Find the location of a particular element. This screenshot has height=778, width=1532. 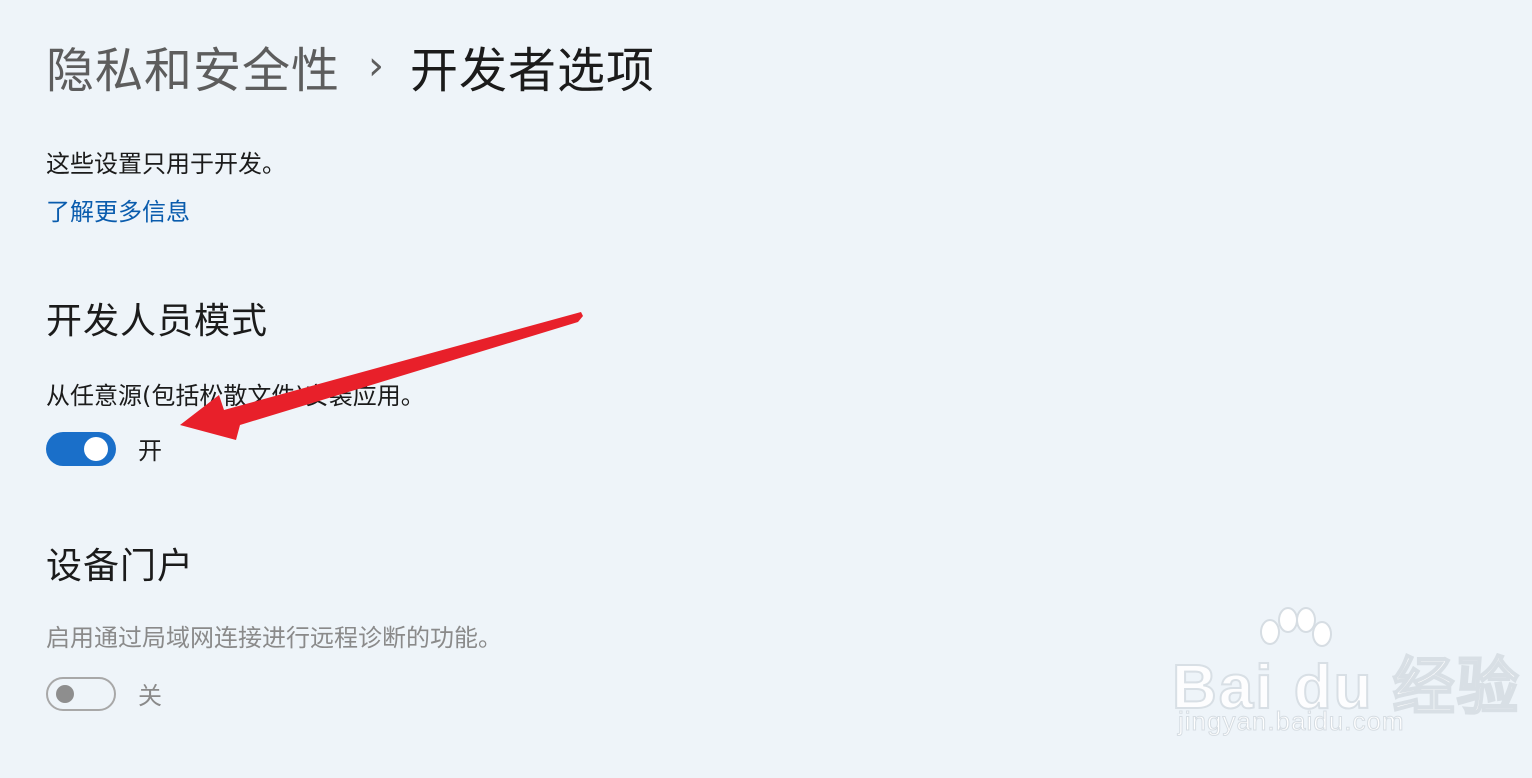

developer-mode-title: 开发人员模式 is located at coordinates (157, 321).